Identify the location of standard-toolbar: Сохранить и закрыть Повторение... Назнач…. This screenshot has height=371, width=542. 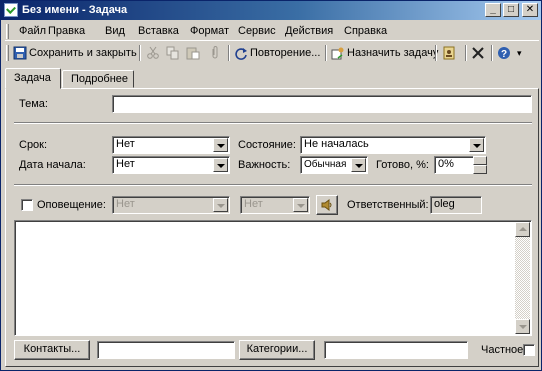
(272, 53).